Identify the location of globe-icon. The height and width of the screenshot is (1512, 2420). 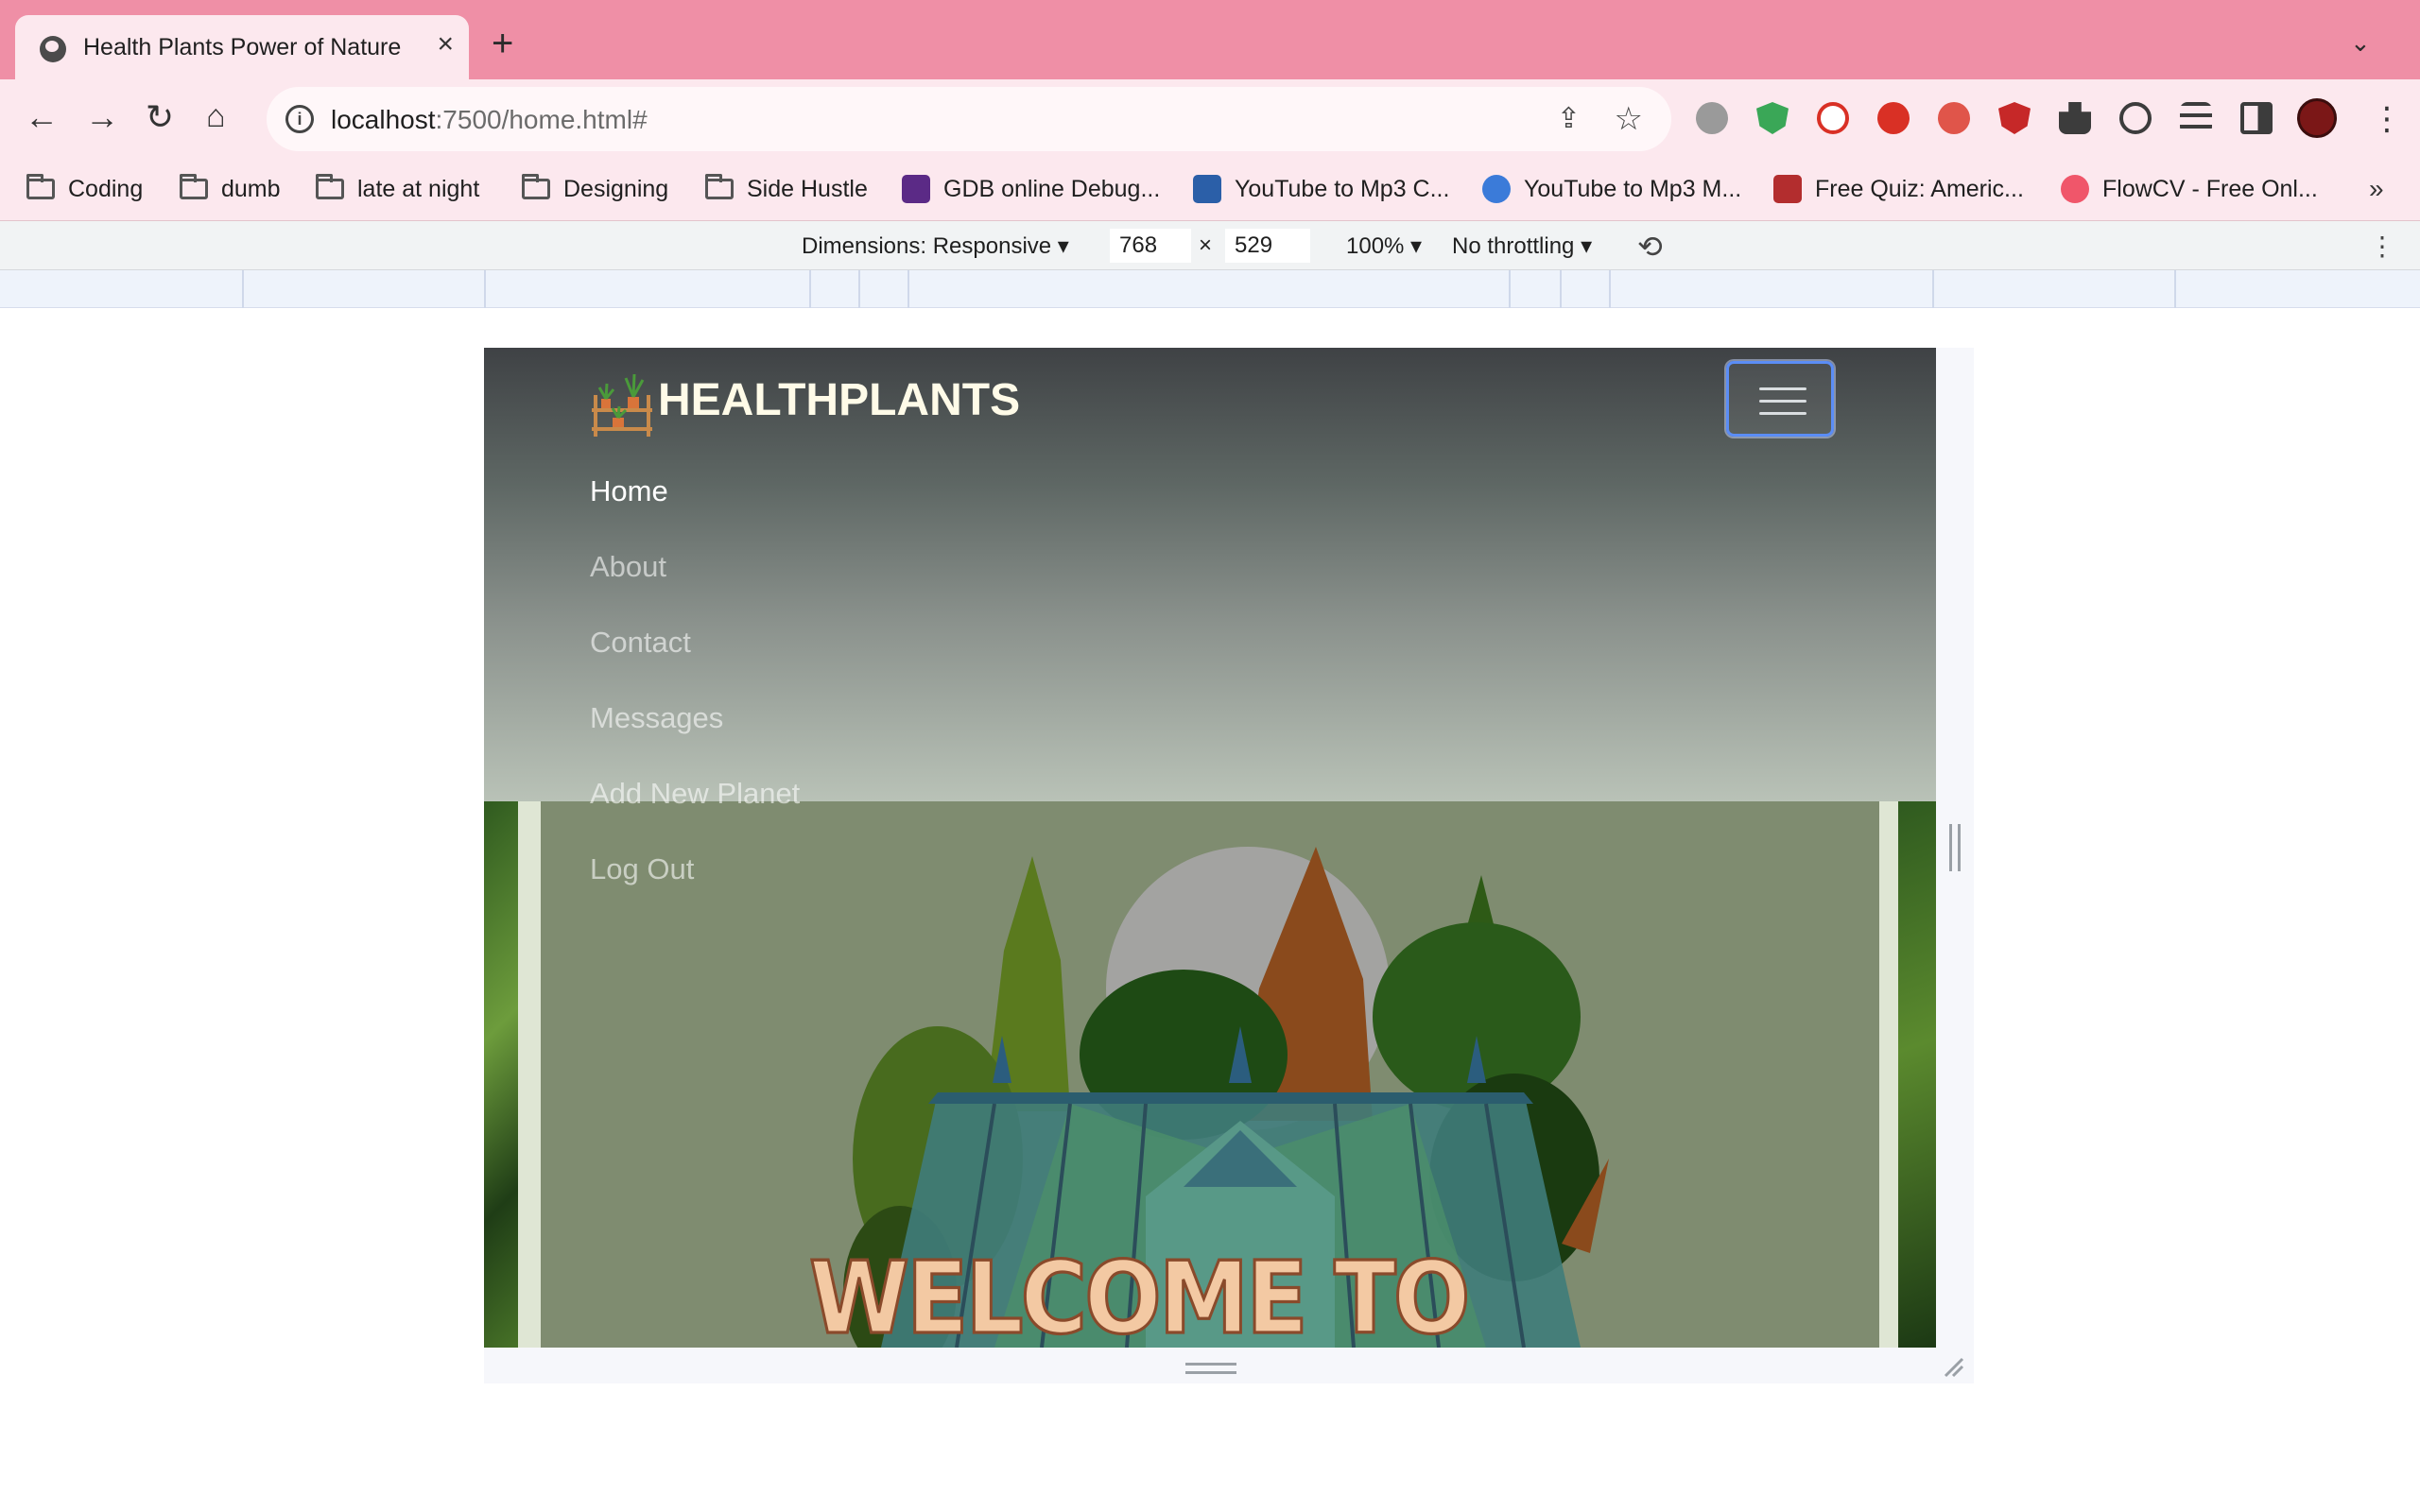
(53, 49).